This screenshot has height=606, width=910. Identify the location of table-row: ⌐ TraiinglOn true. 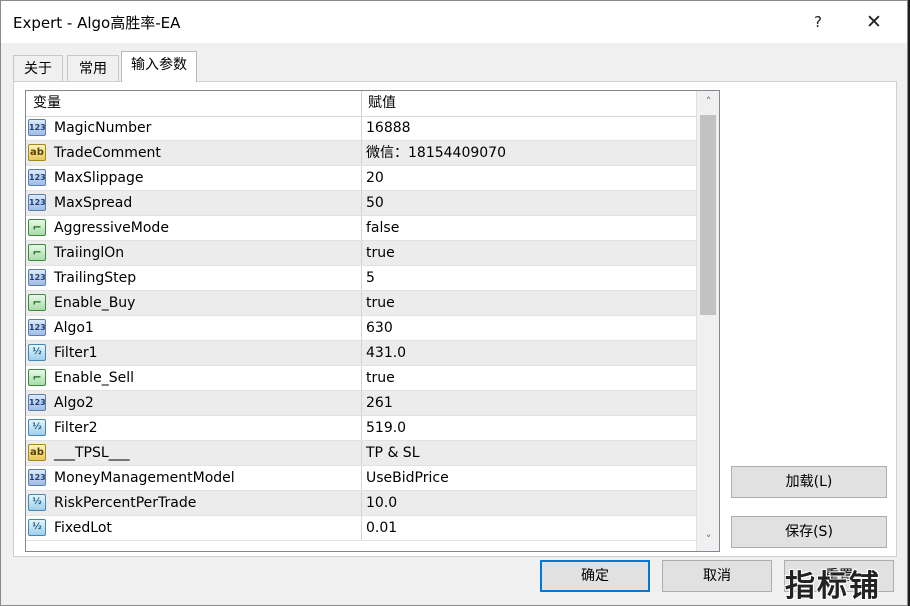
(361, 253).